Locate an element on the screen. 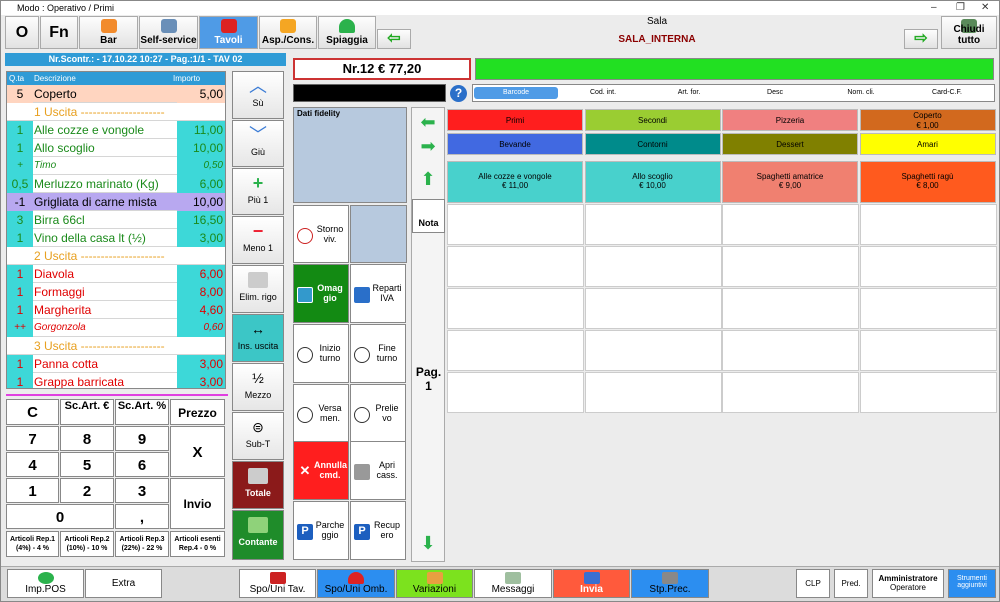  key-invio: Invio is located at coordinates (197, 503).